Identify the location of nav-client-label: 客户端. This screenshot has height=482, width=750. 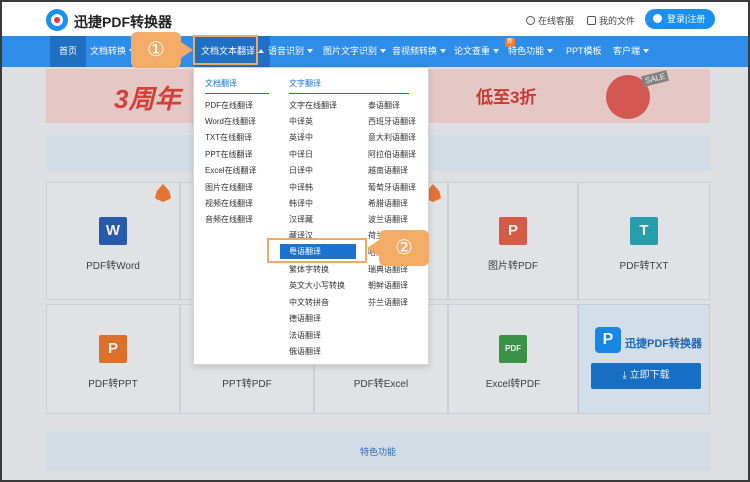
(627, 51).